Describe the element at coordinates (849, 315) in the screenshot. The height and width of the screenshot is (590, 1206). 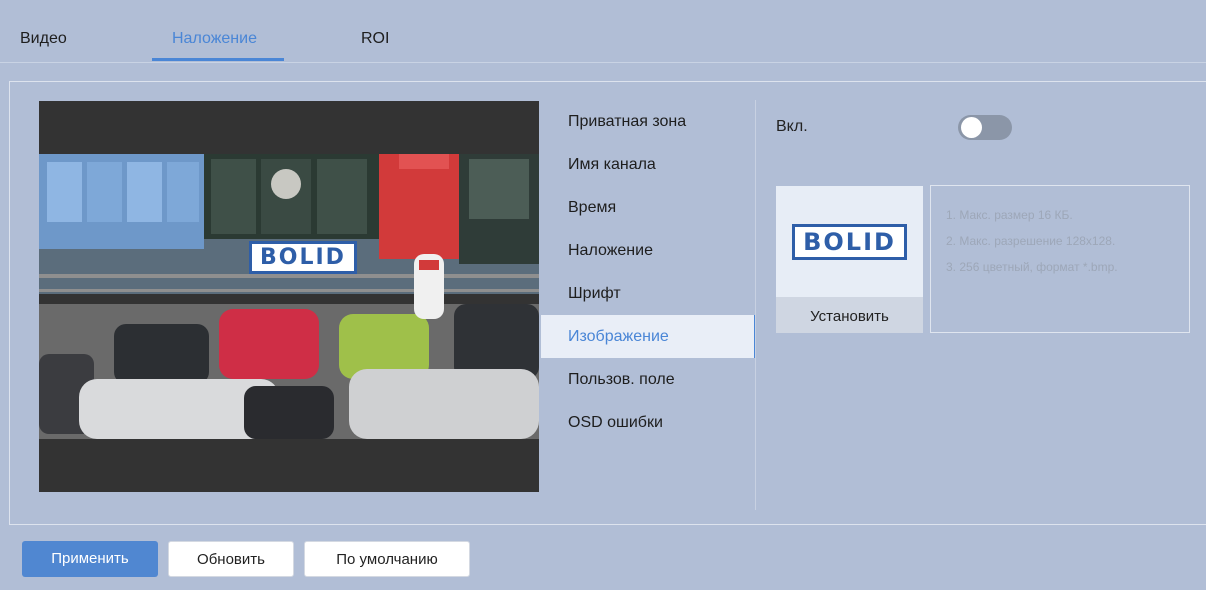
I see `install-button: Установить` at that location.